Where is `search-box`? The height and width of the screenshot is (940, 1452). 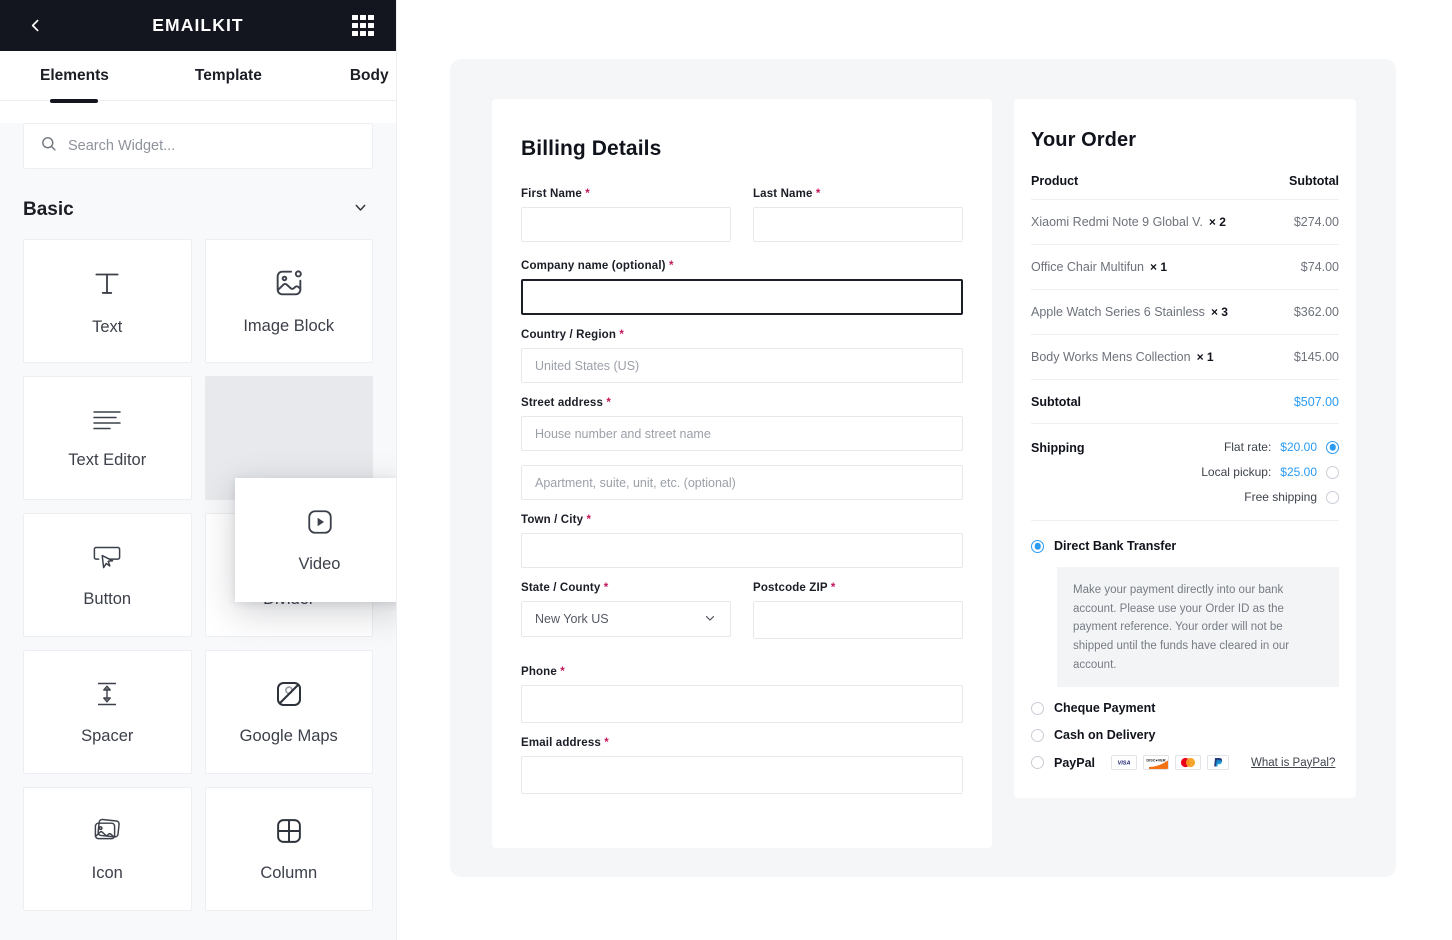 search-box is located at coordinates (198, 146).